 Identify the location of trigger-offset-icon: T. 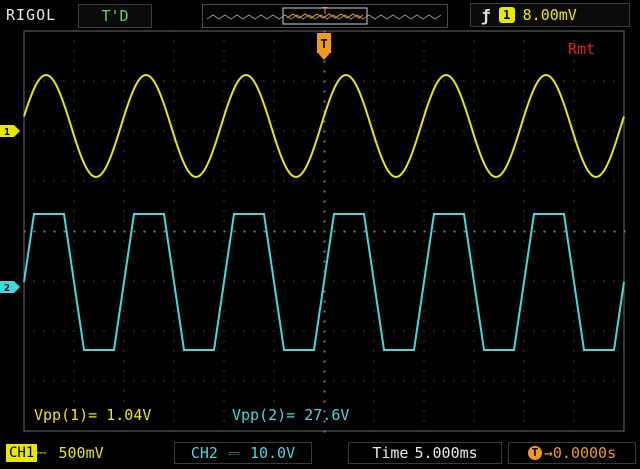
(534, 453).